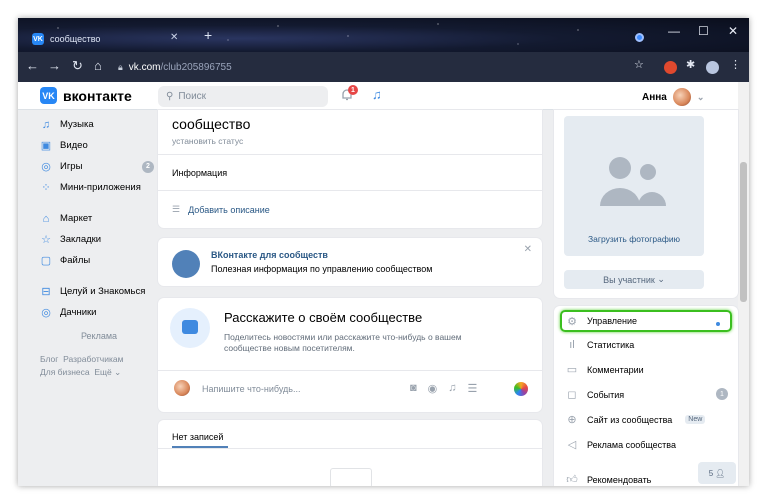 The width and height of the screenshot is (768, 503). I want to click on lines-icon: ☰, so click(176, 209).